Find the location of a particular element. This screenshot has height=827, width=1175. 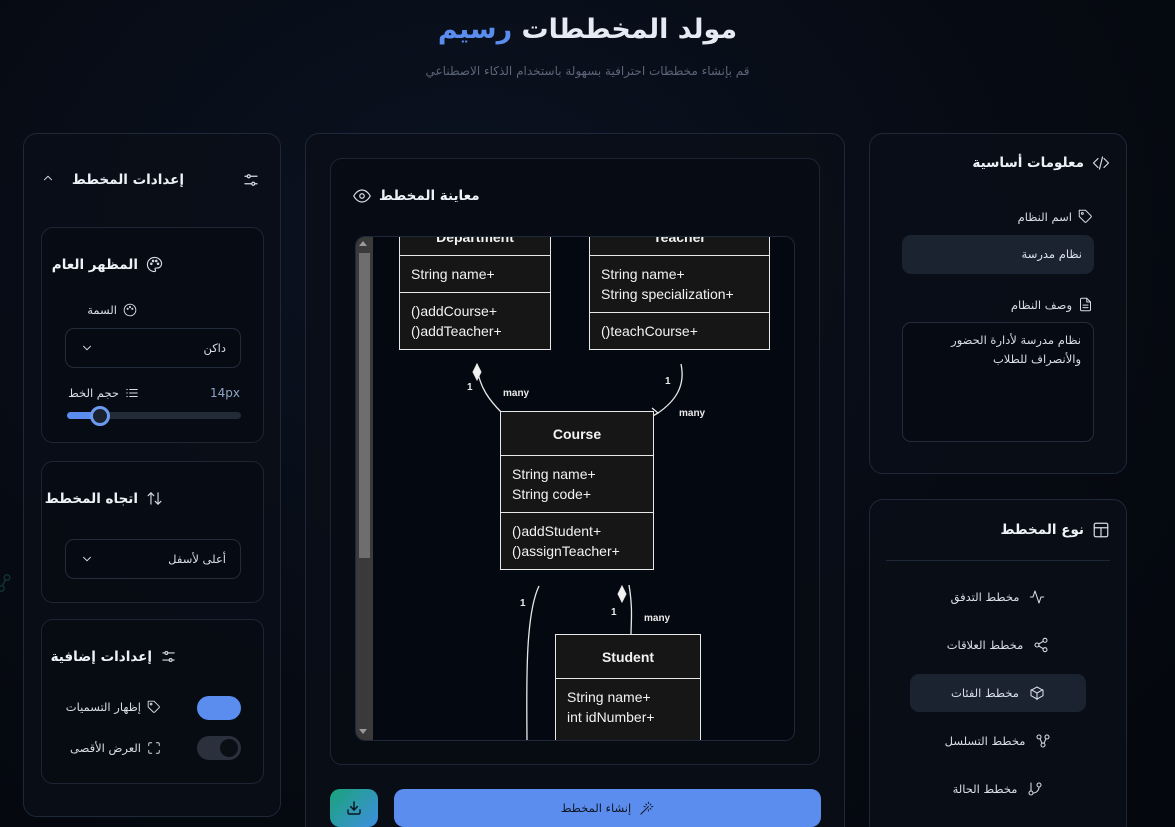

class-attributes: String name+ String specialization+ is located at coordinates (679, 284).